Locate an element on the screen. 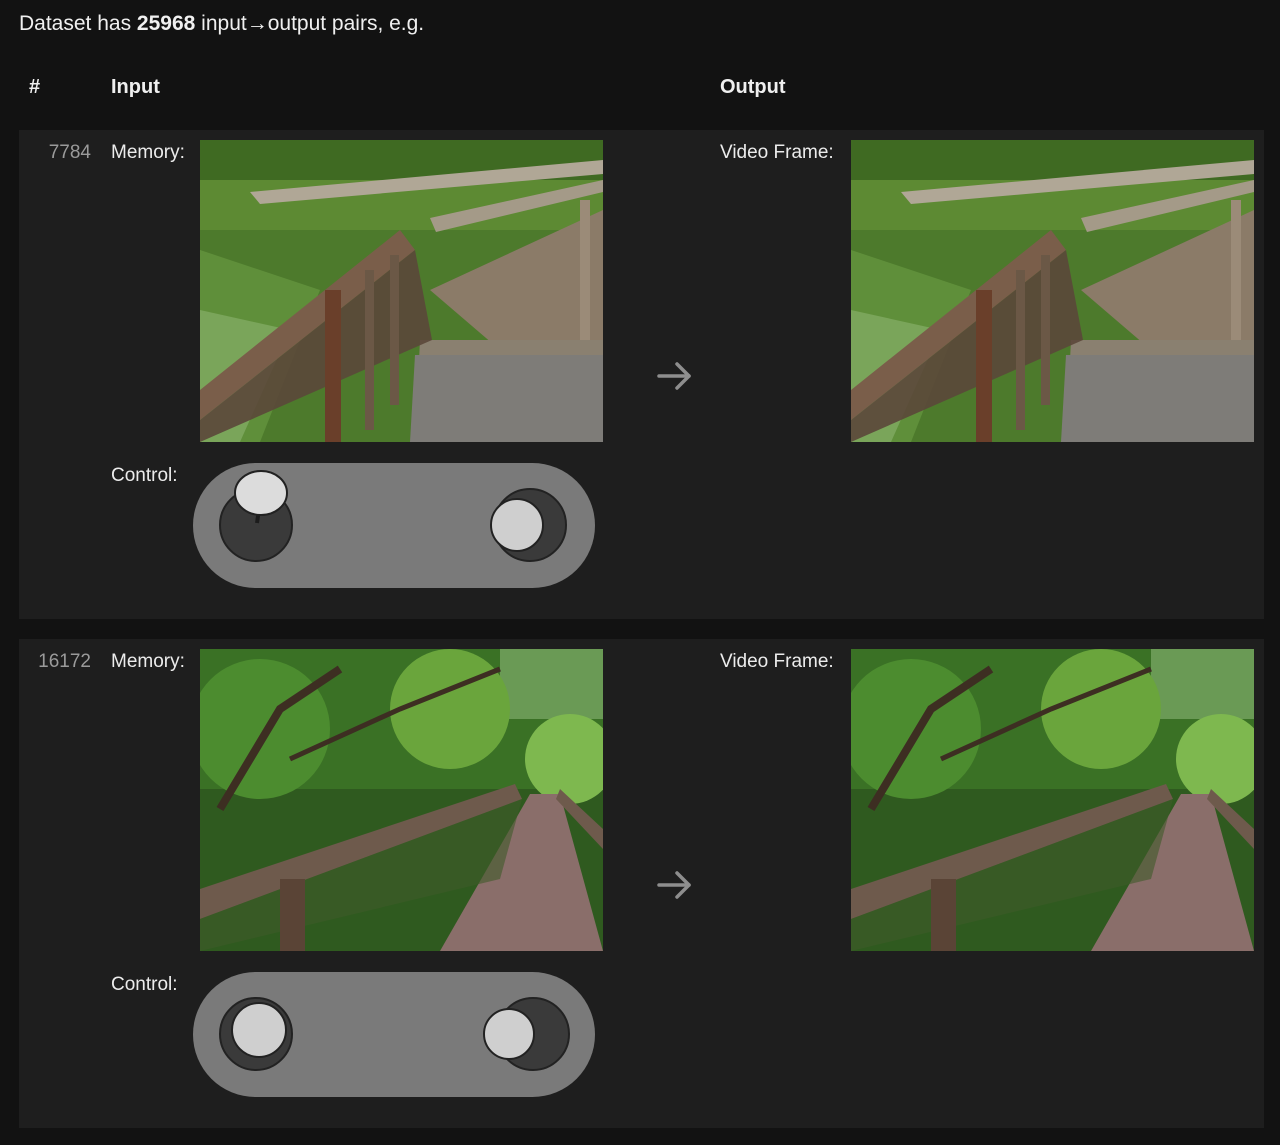 The height and width of the screenshot is (1145, 1280). pair-count: 25968 is located at coordinates (166, 23).